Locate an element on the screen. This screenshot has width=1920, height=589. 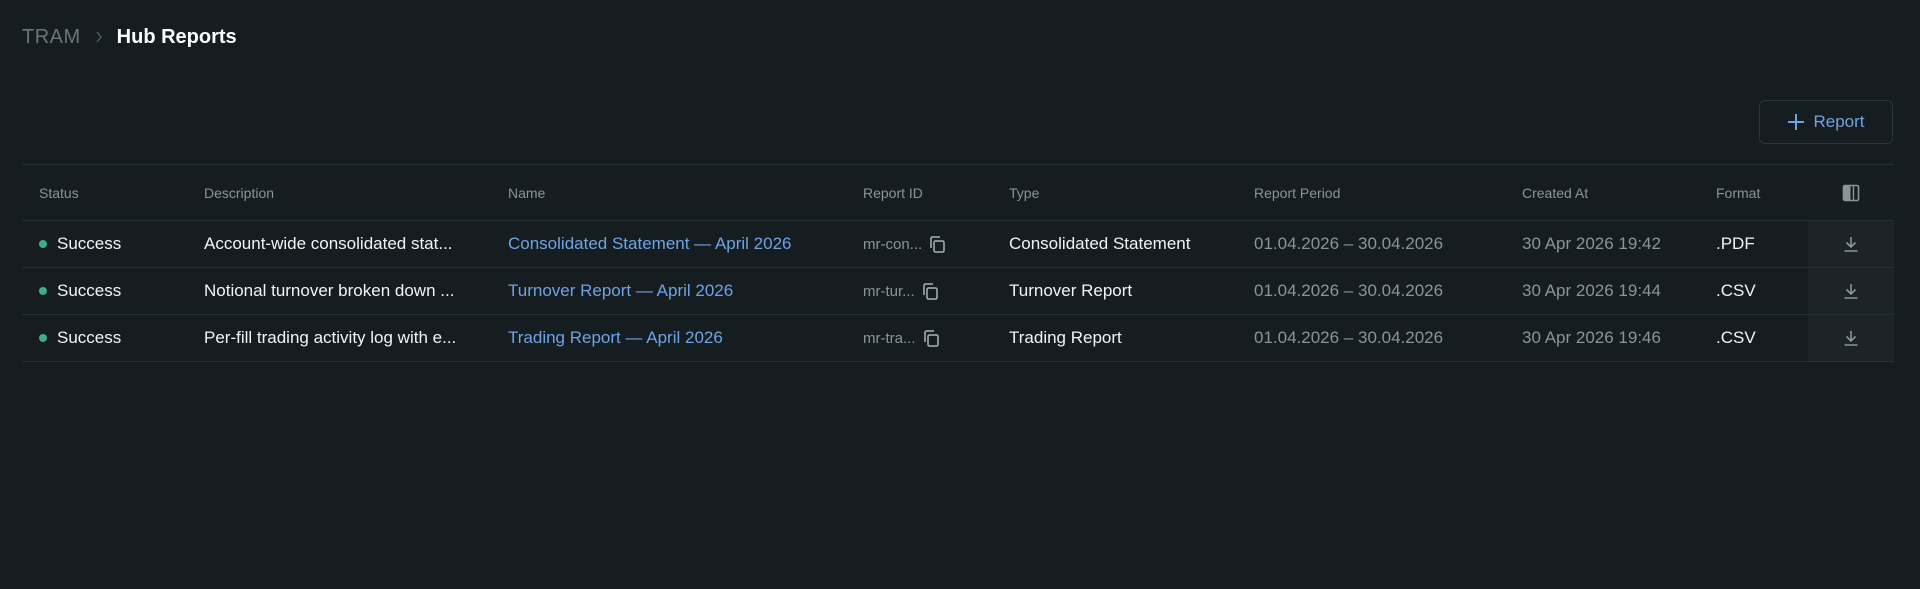
column-header-description: Description is located at coordinates (349, 192).